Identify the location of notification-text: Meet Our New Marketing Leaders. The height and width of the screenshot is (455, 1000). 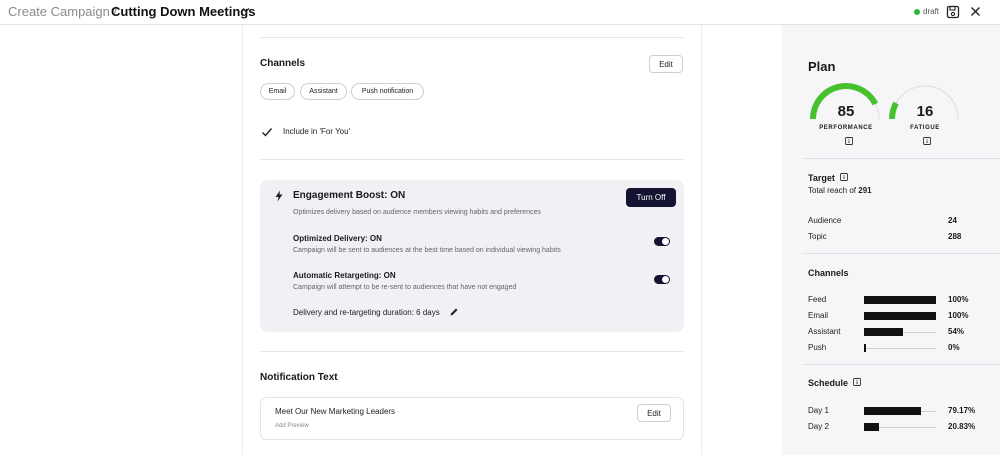
(335, 411).